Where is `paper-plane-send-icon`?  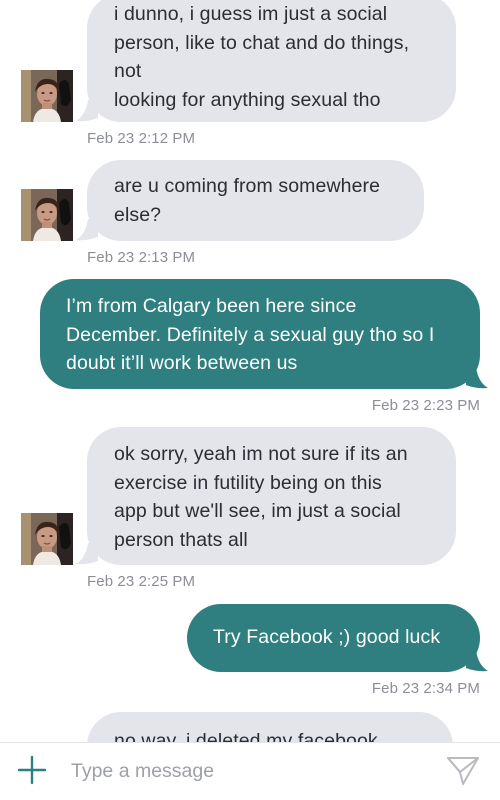
paper-plane-send-icon is located at coordinates (463, 771).